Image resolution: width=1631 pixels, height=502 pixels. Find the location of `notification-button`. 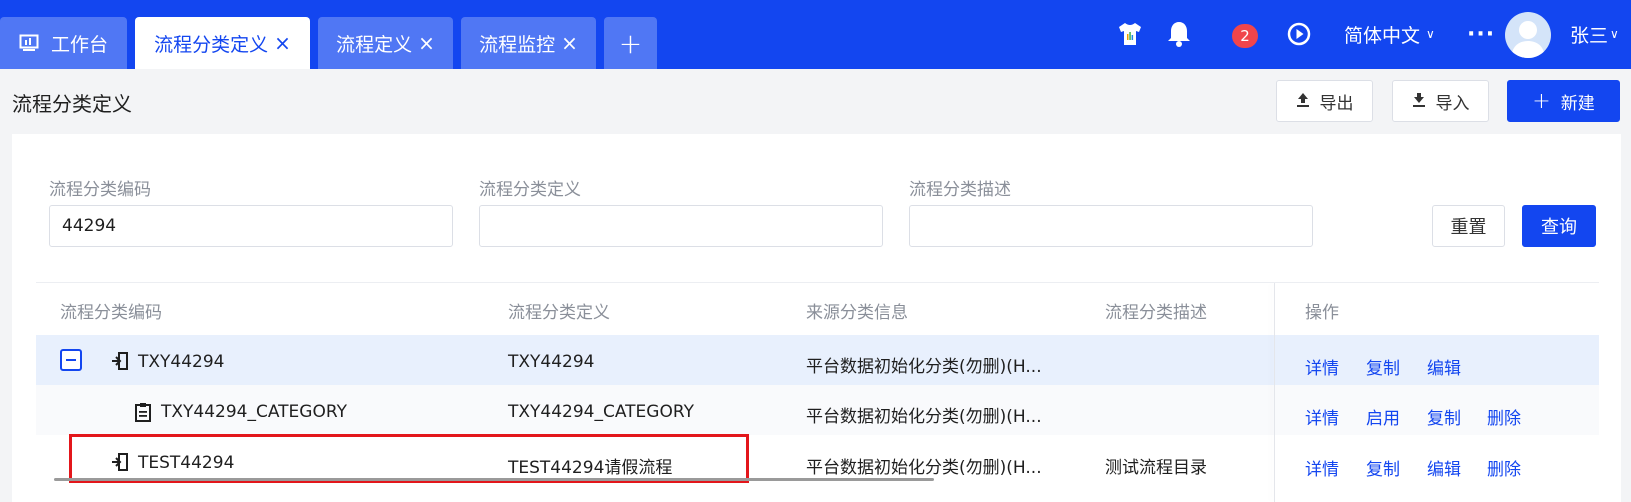

notification-button is located at coordinates (1179, 34).